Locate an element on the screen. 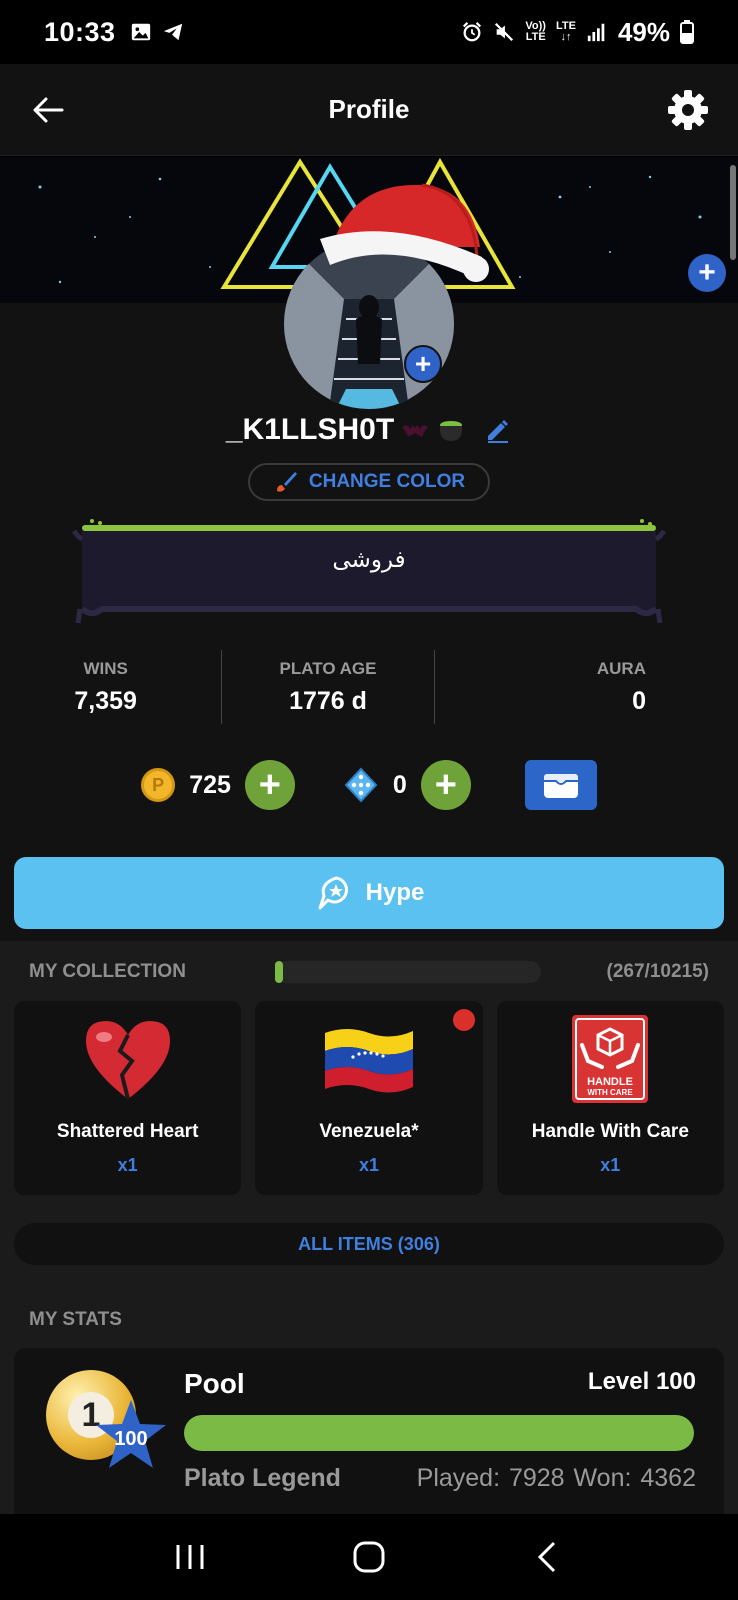  level-star-badge: 100 is located at coordinates (131, 1434).